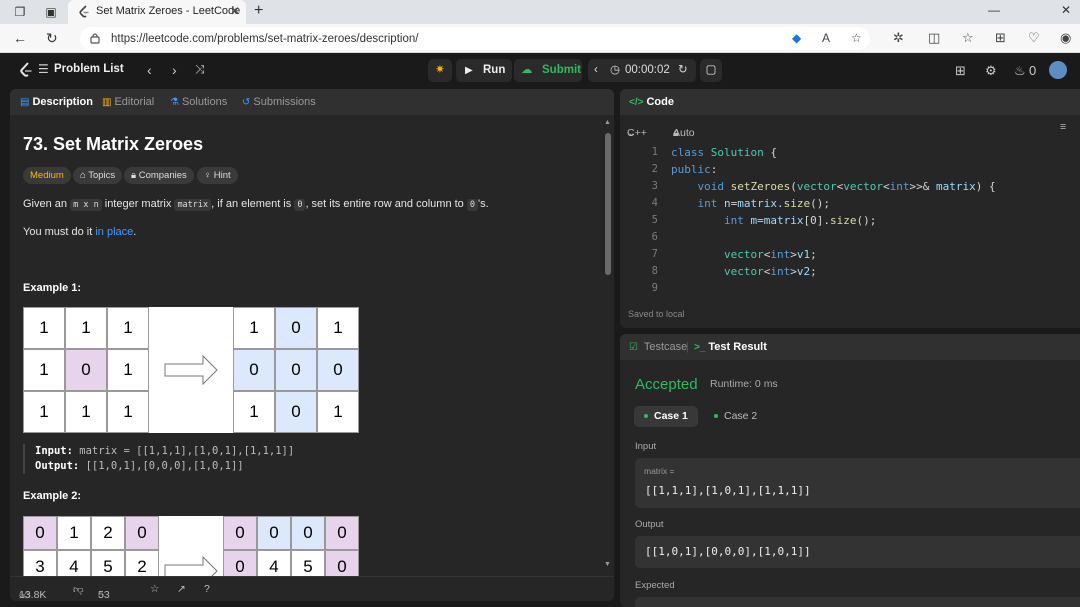 Image resolution: width=1080 pixels, height=607 pixels. Describe the element at coordinates (631, 133) in the screenshot. I see `chevron-down-icon: ⌄` at that location.